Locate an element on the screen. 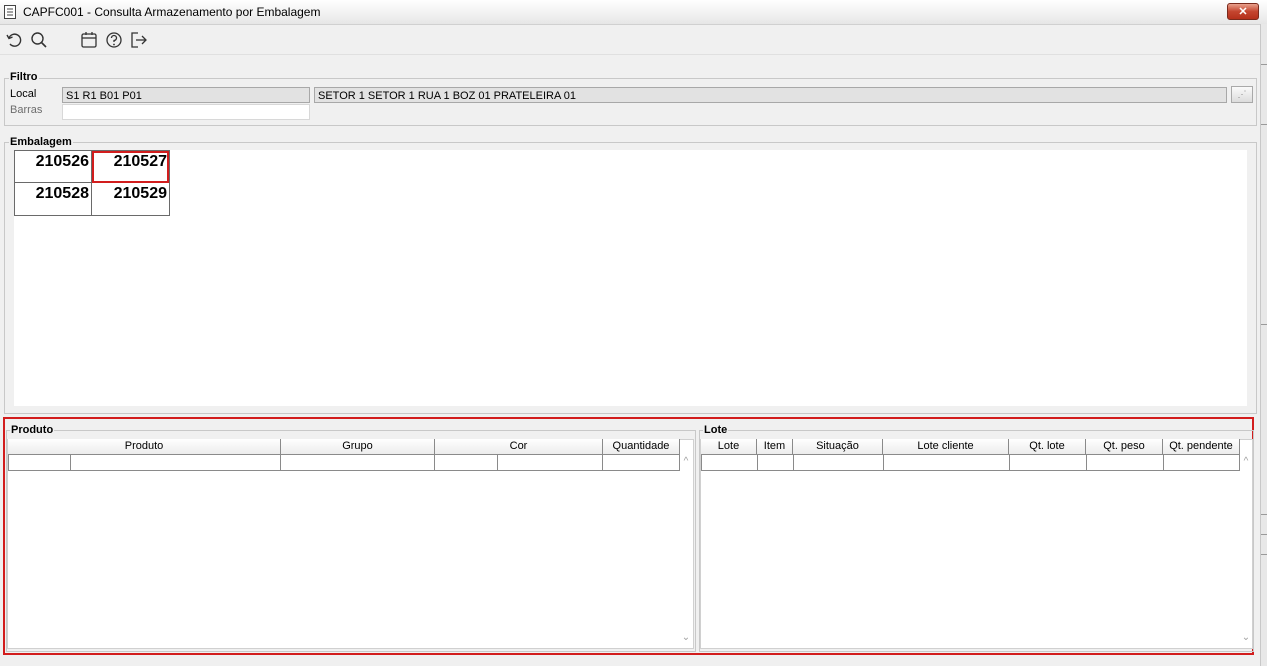 Image resolution: width=1267 pixels, height=666 pixels. column-header-item: Item is located at coordinates (775, 447).